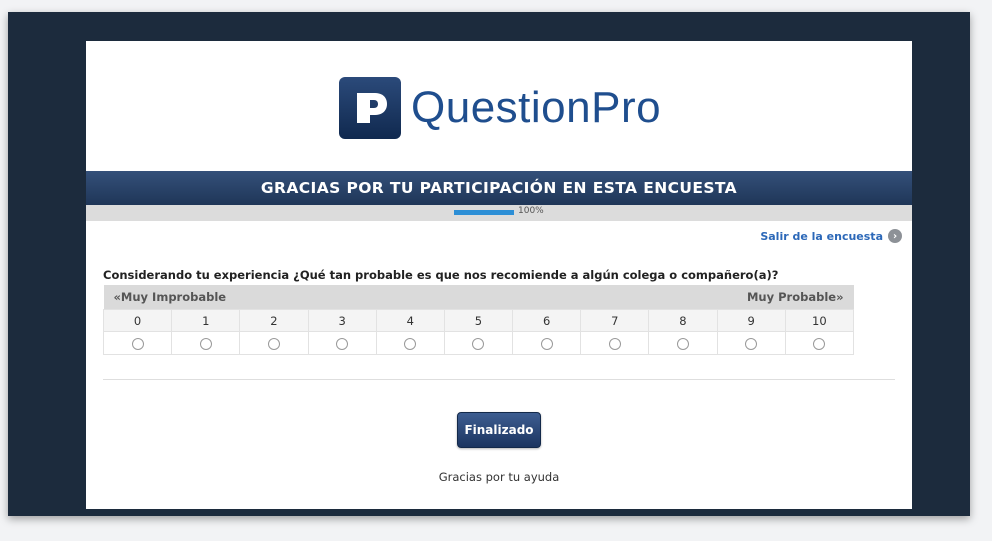 The width and height of the screenshot is (992, 541). What do you see at coordinates (819, 320) in the screenshot?
I see `scale-label-10: 10` at bounding box center [819, 320].